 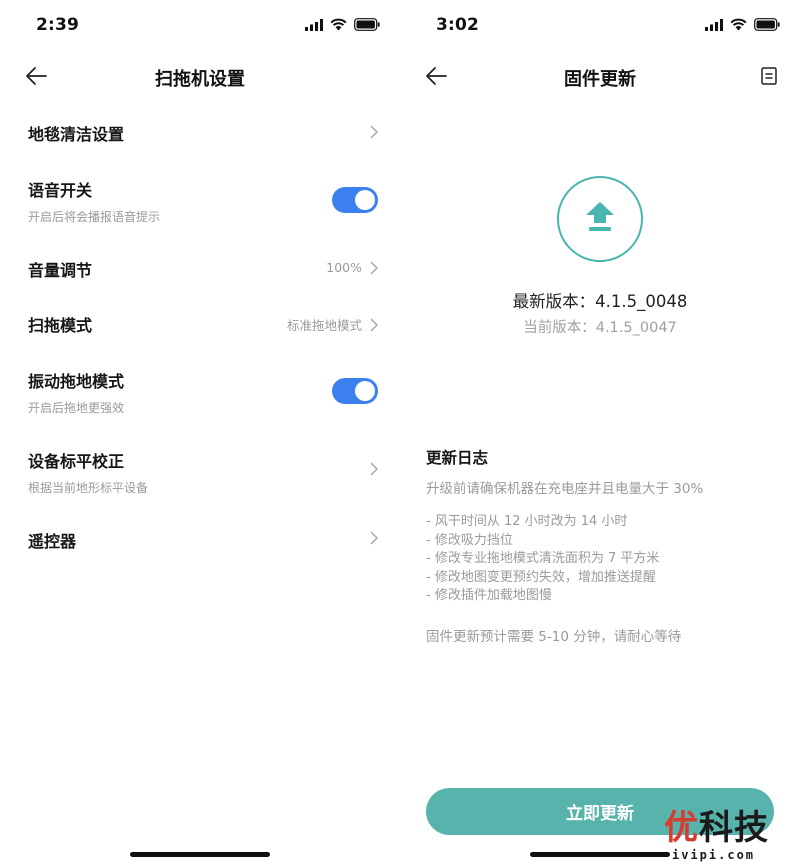 What do you see at coordinates (527, 521) in the screenshot?
I see `changelog-item: - 风干时间从 12 小时改为 14 小时` at bounding box center [527, 521].